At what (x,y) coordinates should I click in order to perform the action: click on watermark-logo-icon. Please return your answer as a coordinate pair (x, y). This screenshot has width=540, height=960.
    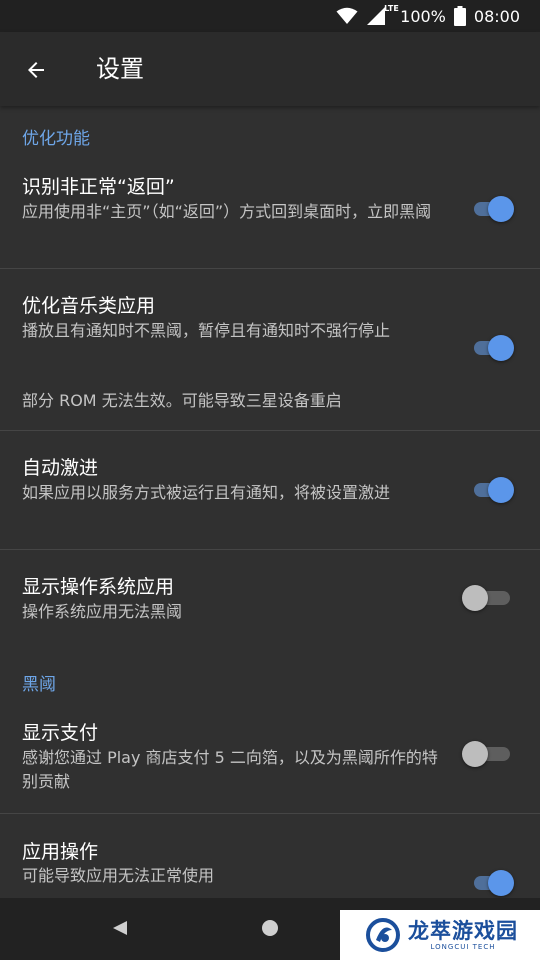
    Looking at the image, I should click on (383, 935).